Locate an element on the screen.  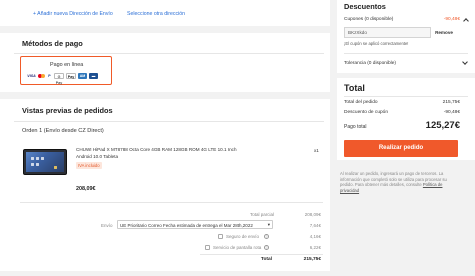
total-title: Total is located at coordinates (354, 88).